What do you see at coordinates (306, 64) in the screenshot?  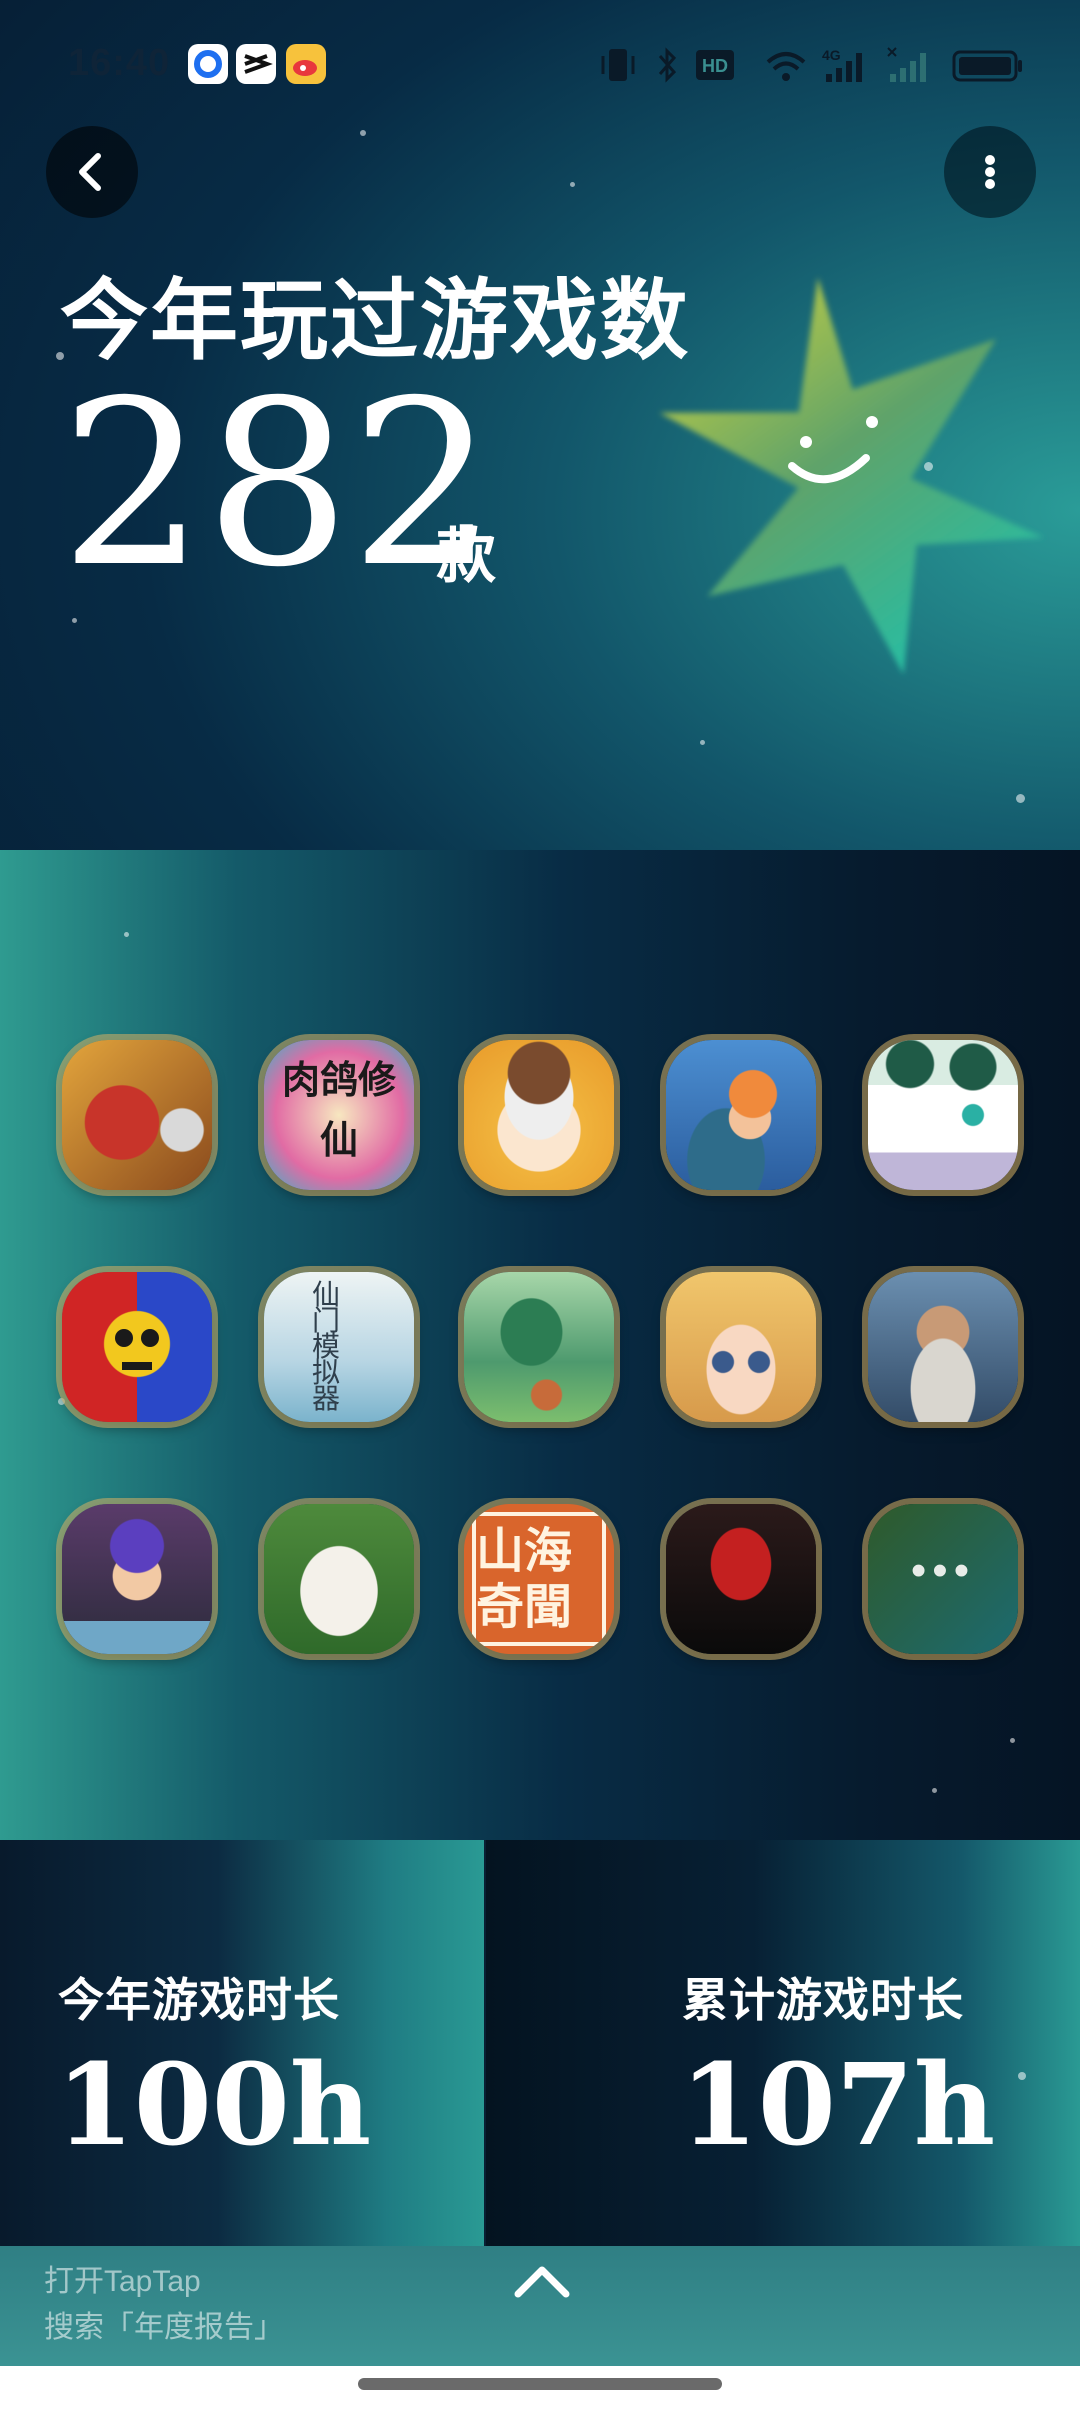 I see `weibo-icon` at bounding box center [306, 64].